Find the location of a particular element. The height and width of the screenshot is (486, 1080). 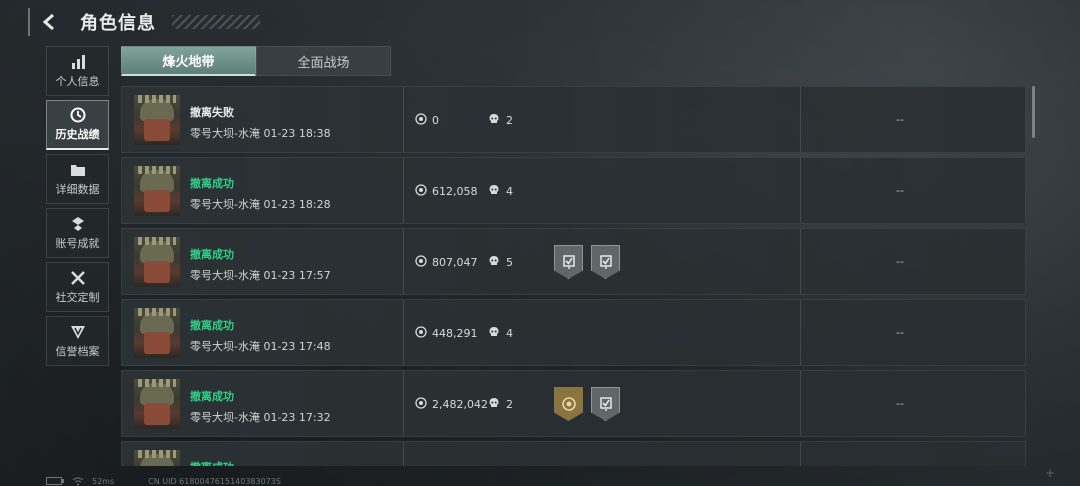

achievement-icon is located at coordinates (78, 224).